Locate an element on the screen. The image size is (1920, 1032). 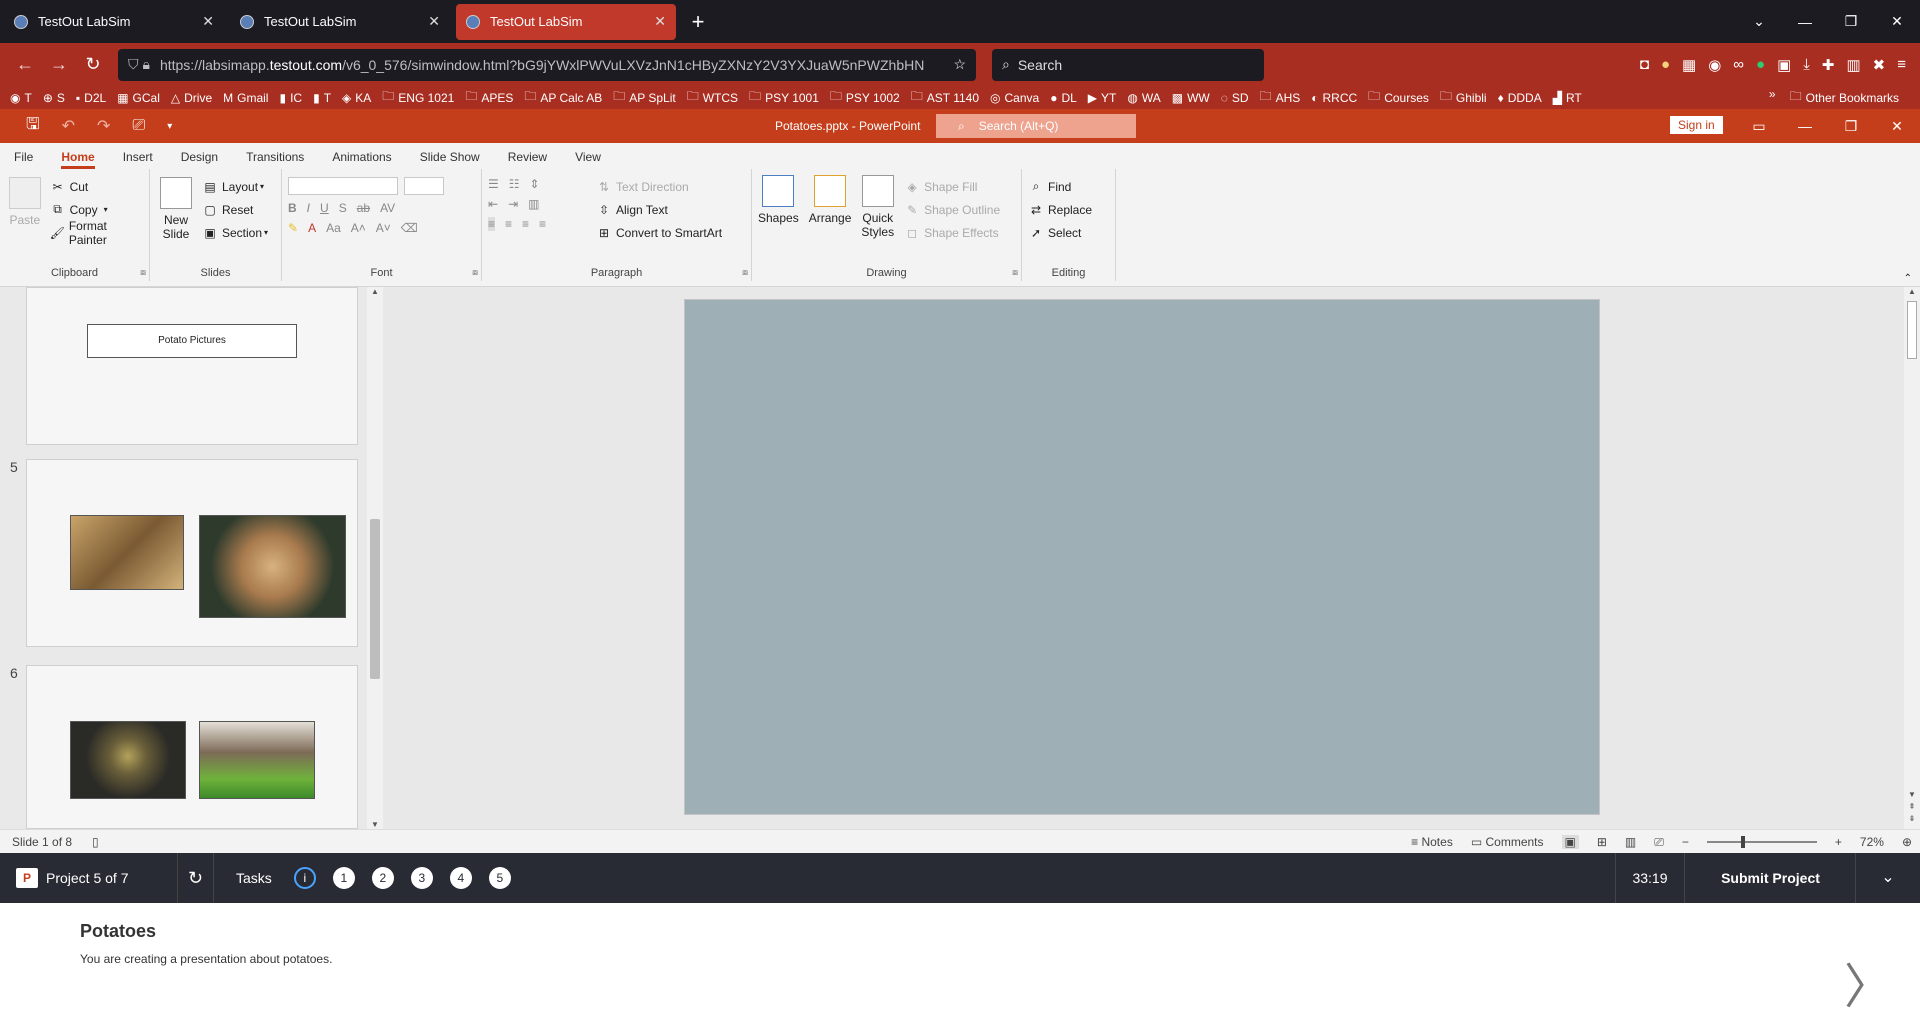
bookmark-item: ◍ WA is located at coordinates (1143, 98).